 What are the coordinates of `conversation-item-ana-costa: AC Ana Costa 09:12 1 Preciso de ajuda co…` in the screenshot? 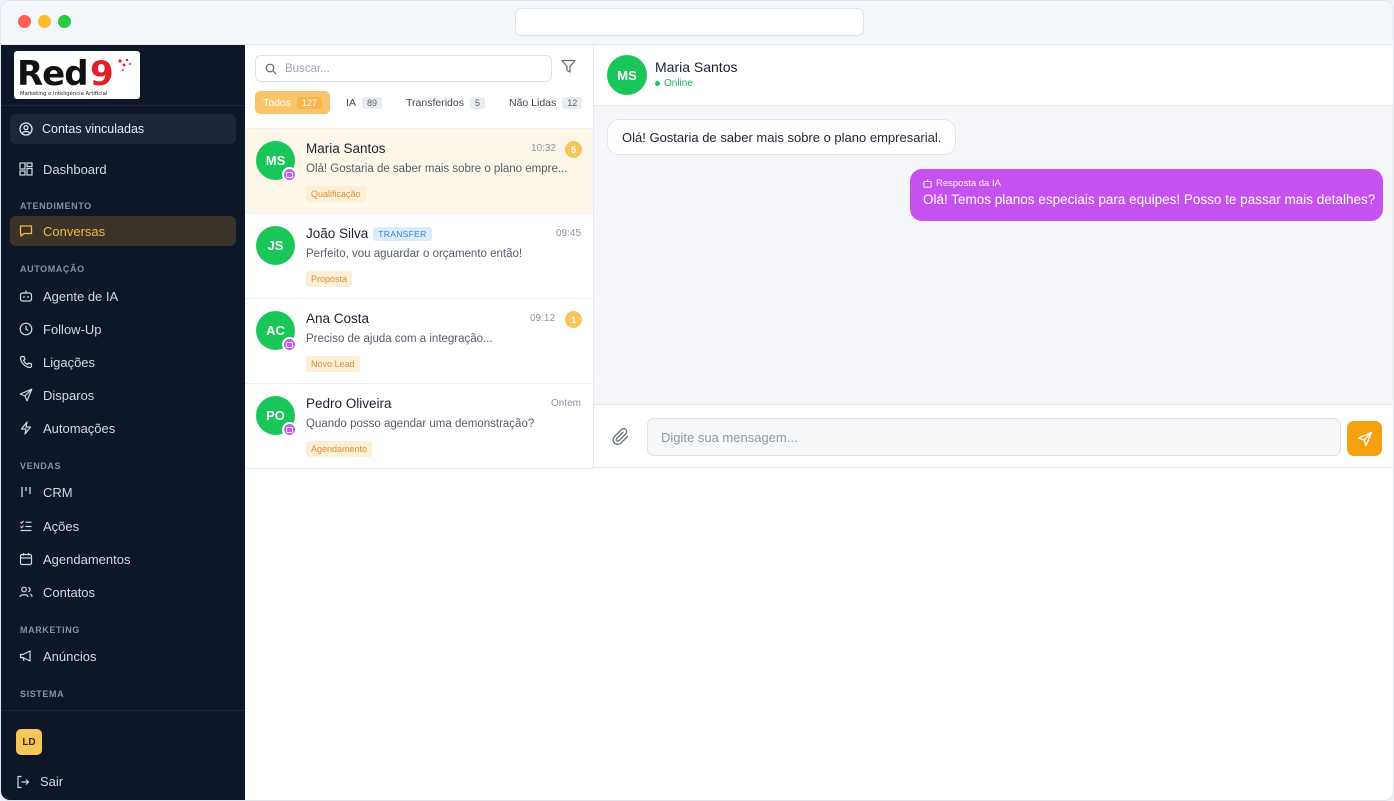 It's located at (419, 340).